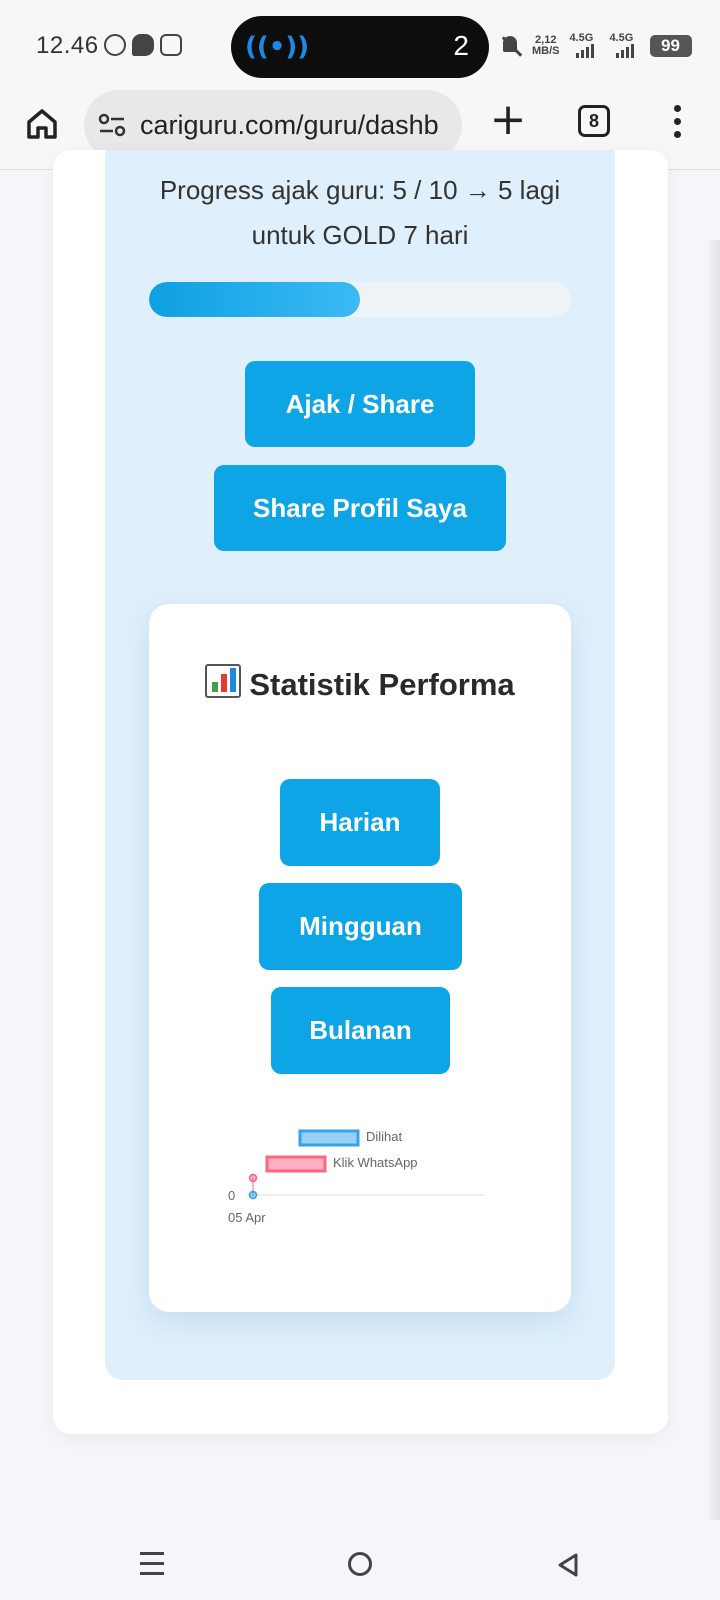 The image size is (720, 1600). Describe the element at coordinates (247, 1217) in the screenshot. I see `x-tick-label: 05 Apr` at that location.